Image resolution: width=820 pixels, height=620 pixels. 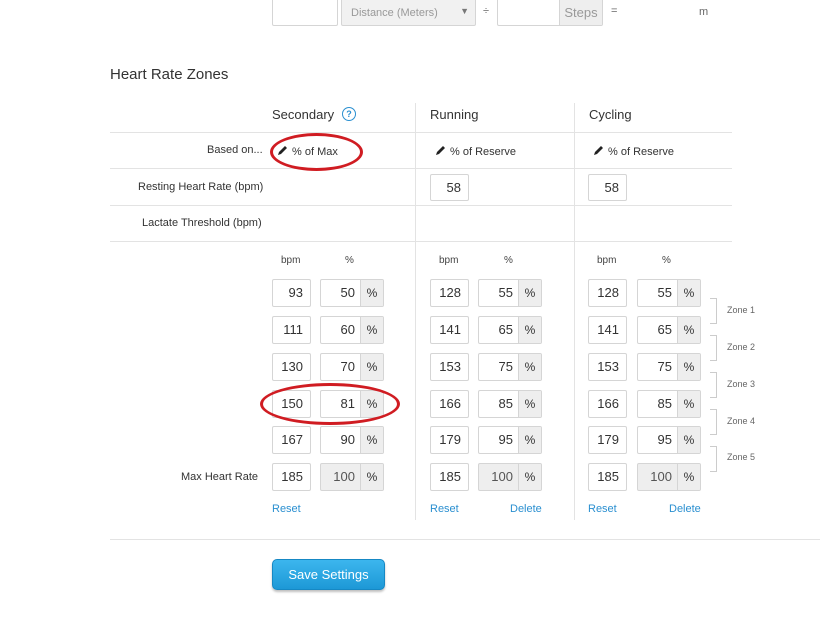 I want to click on bpm-input-running-4: 166, so click(x=449, y=404).